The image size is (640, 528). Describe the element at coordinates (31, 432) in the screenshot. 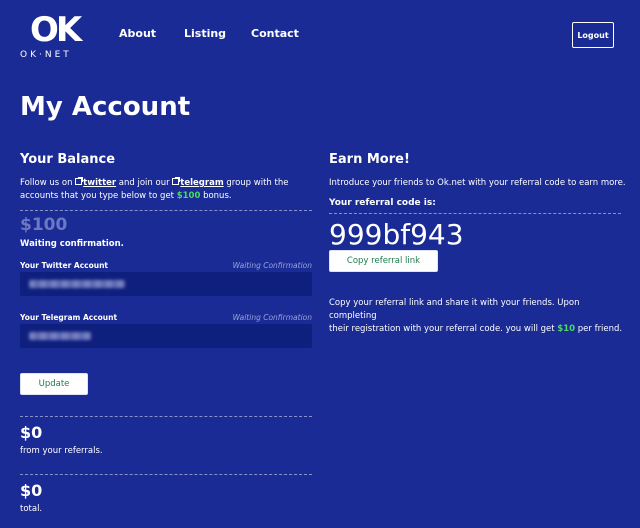

I see `referral-earnings: $0` at that location.